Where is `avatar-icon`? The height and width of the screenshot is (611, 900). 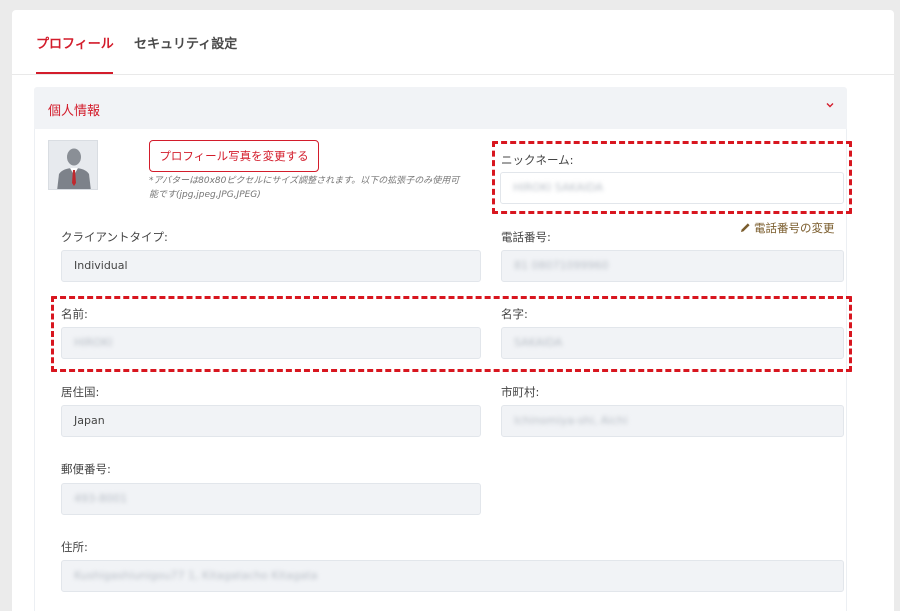
avatar-icon is located at coordinates (73, 165).